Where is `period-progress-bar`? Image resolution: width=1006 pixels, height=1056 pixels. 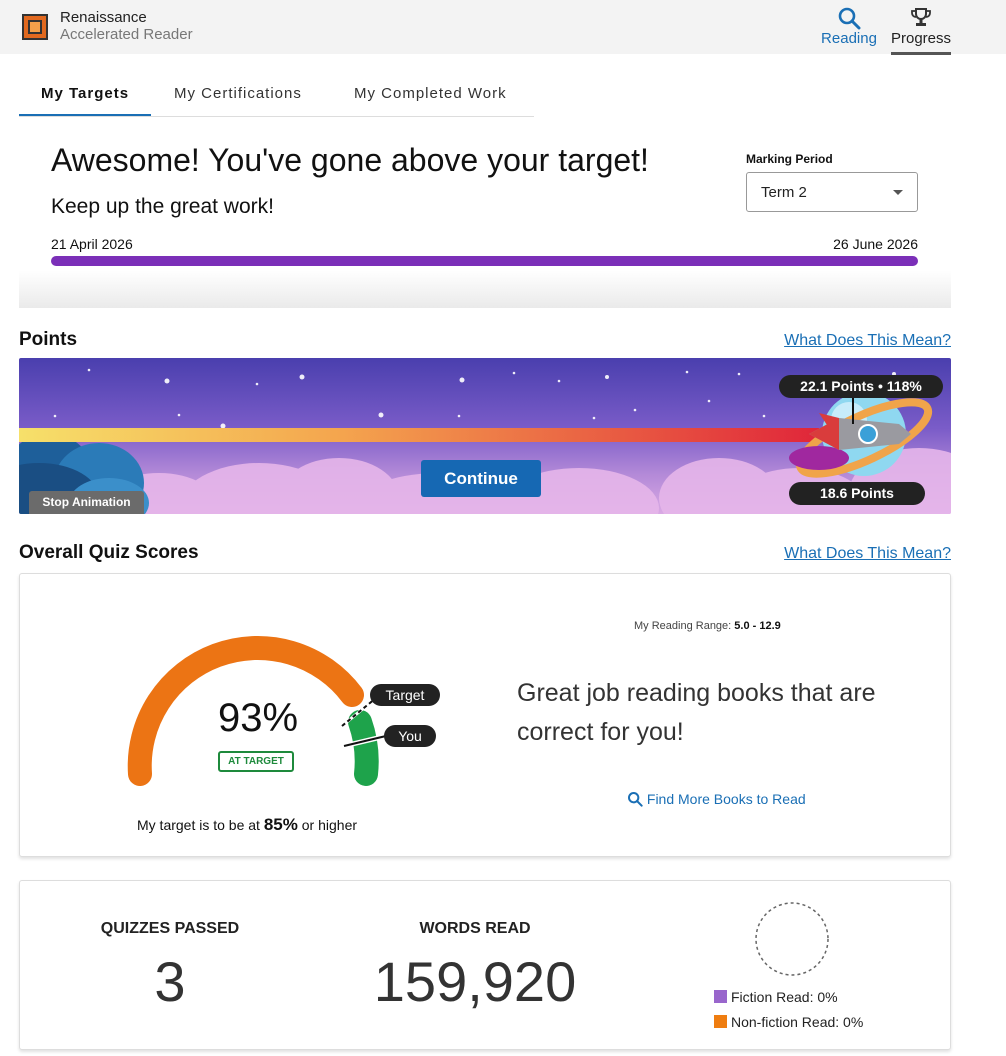 period-progress-bar is located at coordinates (484, 261).